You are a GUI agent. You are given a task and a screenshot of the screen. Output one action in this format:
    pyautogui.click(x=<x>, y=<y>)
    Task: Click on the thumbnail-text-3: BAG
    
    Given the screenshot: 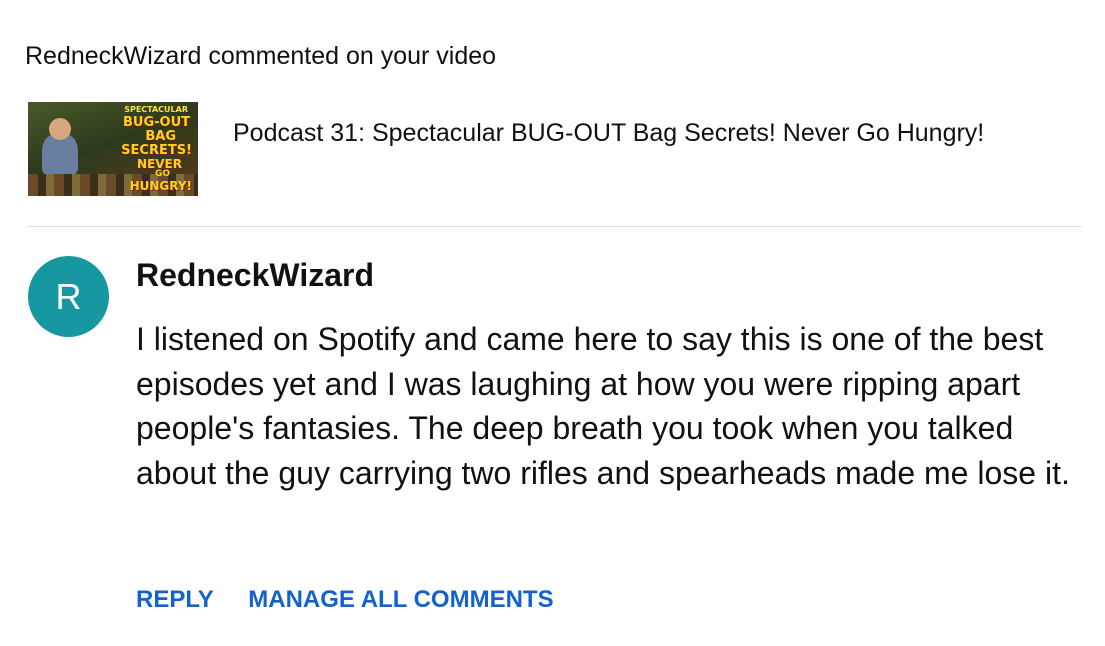 What is the action you would take?
    pyautogui.click(x=160, y=136)
    